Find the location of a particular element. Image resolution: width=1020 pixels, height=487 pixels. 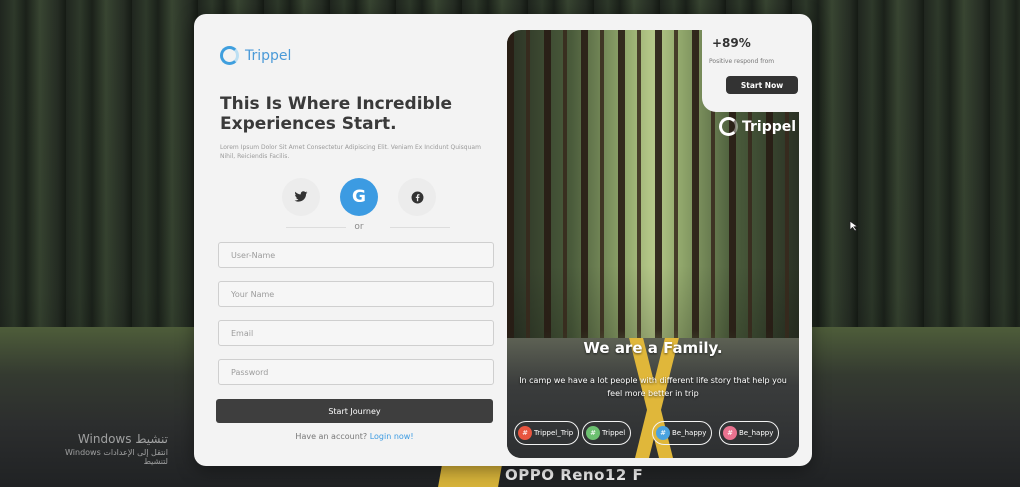

stat-value: +89% is located at coordinates (731, 43).